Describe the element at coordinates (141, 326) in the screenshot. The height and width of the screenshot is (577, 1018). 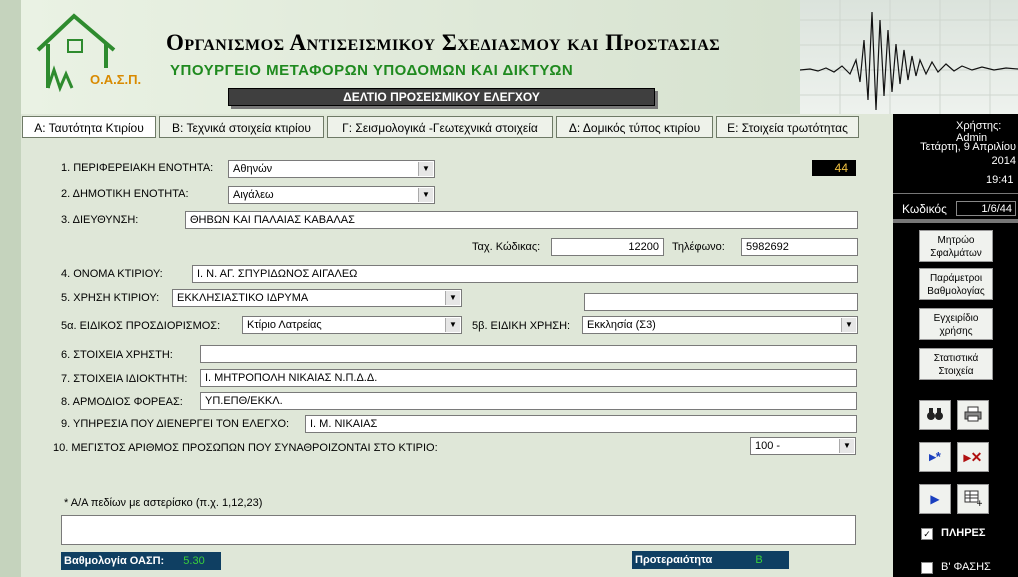
I see `special-spec-label: 5α. ΕΙΔΙΚΟΣ ΠΡΟΣΔΙΟΡΙΣΜΟΣ:` at that location.